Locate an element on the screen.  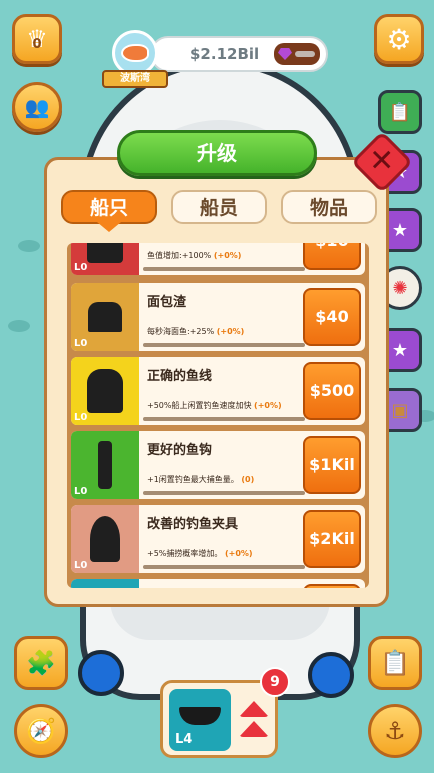
close-icon: ✕ is located at coordinates (382, 161).